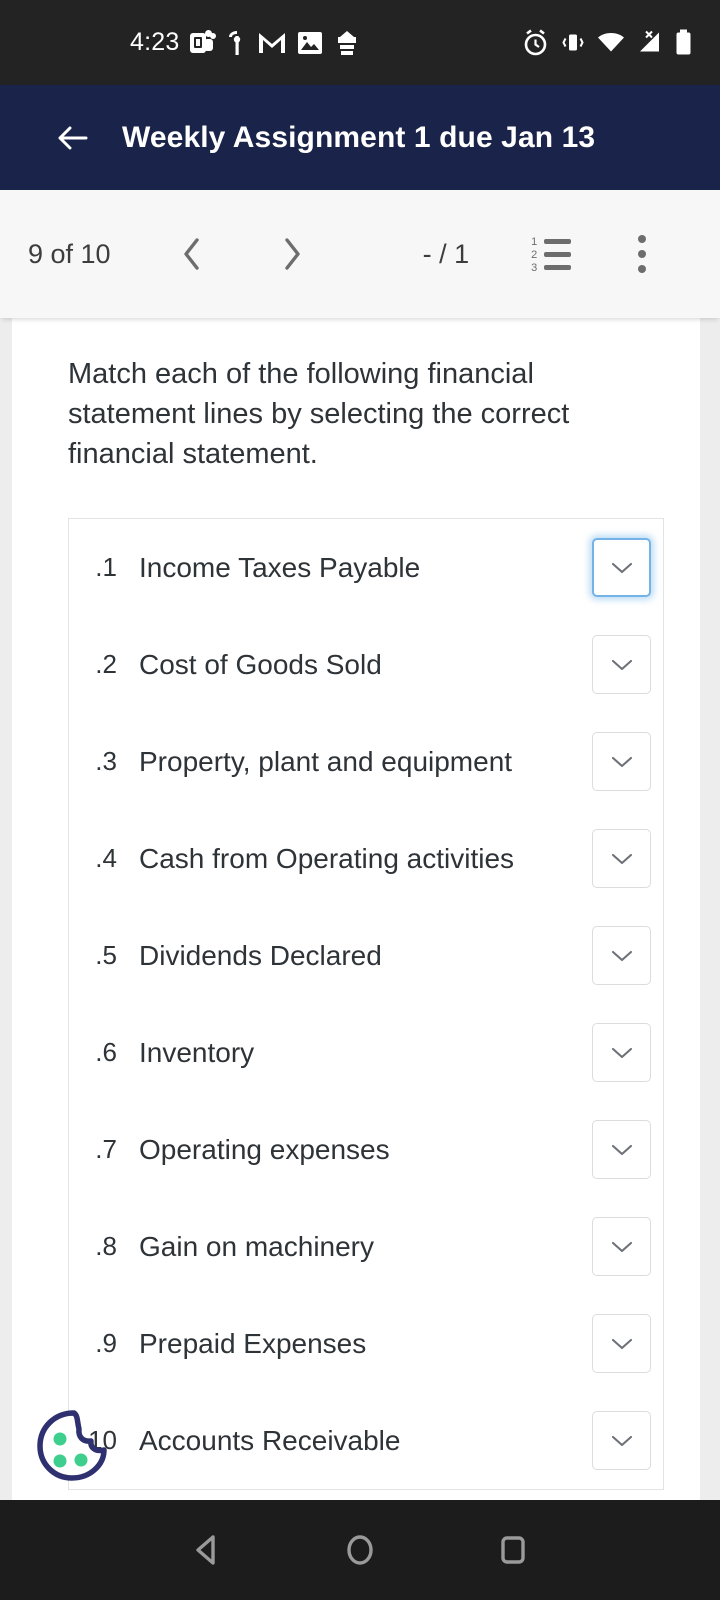 The width and height of the screenshot is (720, 1600). I want to click on matching-row: 3. Property, plant and equipment, so click(366, 761).